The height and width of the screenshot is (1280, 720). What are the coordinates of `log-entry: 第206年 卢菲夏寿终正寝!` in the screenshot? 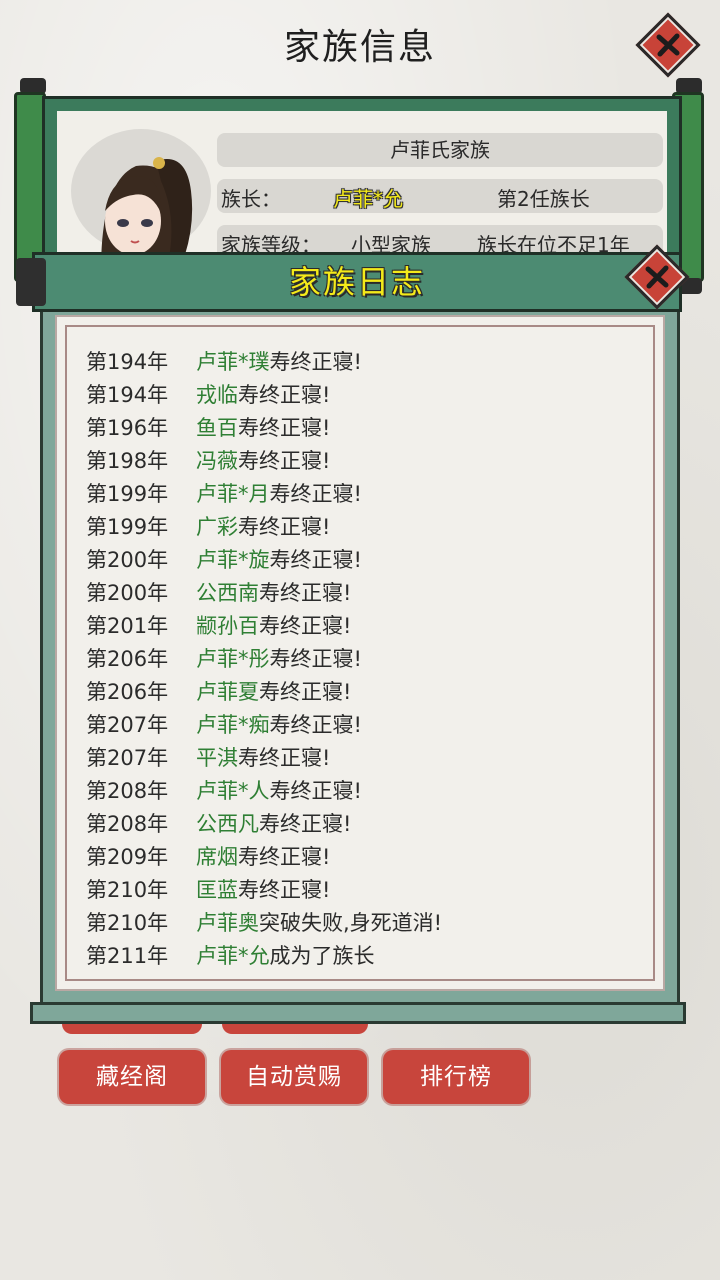 It's located at (366, 692).